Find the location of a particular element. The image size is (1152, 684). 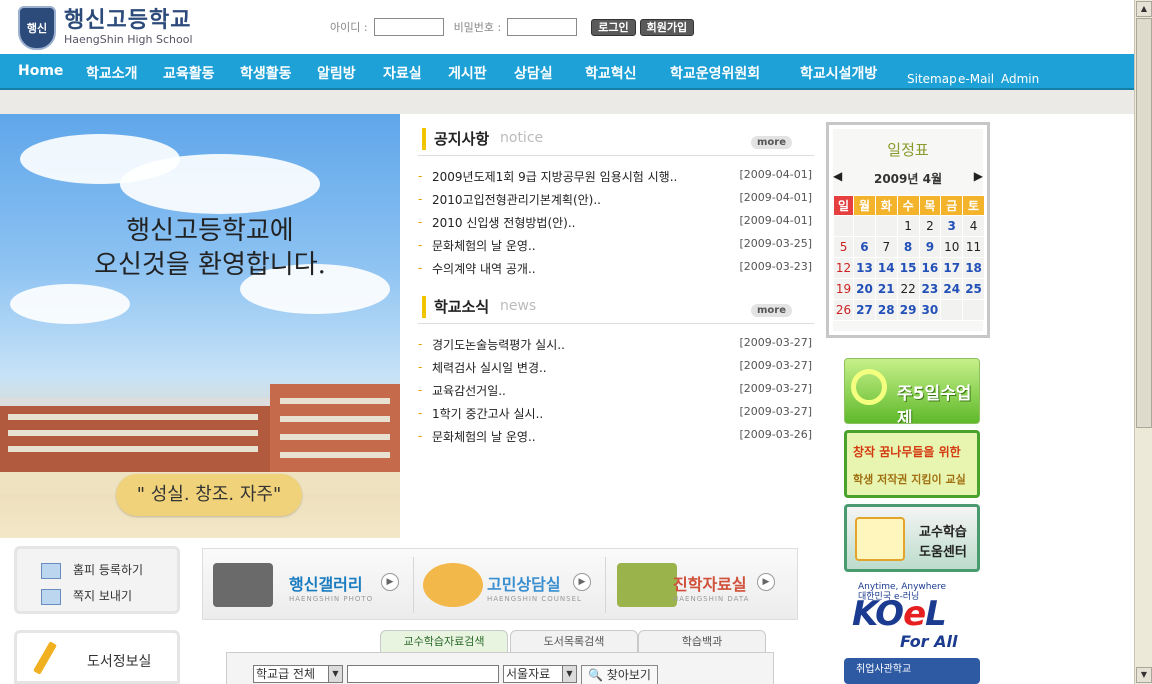

calendar-day: 14 is located at coordinates (886, 268).